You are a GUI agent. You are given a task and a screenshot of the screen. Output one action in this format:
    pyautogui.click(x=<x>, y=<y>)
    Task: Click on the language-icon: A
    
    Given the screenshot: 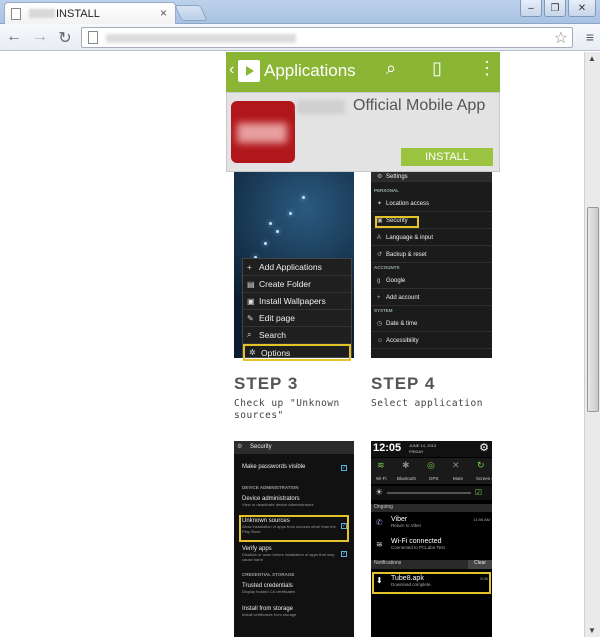 What is the action you would take?
    pyautogui.click(x=379, y=237)
    